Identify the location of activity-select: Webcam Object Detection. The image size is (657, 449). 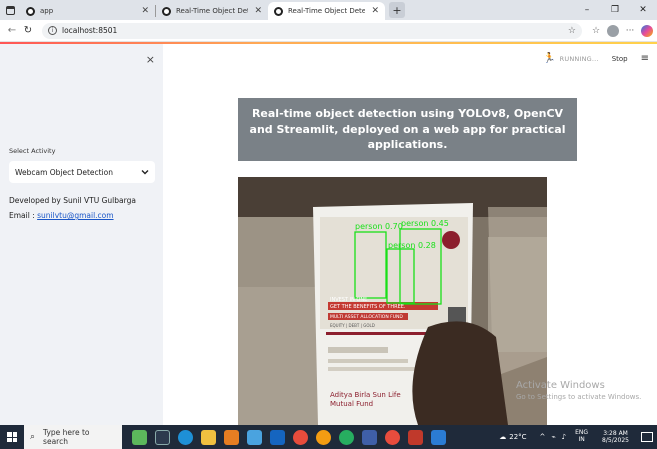
(82, 172).